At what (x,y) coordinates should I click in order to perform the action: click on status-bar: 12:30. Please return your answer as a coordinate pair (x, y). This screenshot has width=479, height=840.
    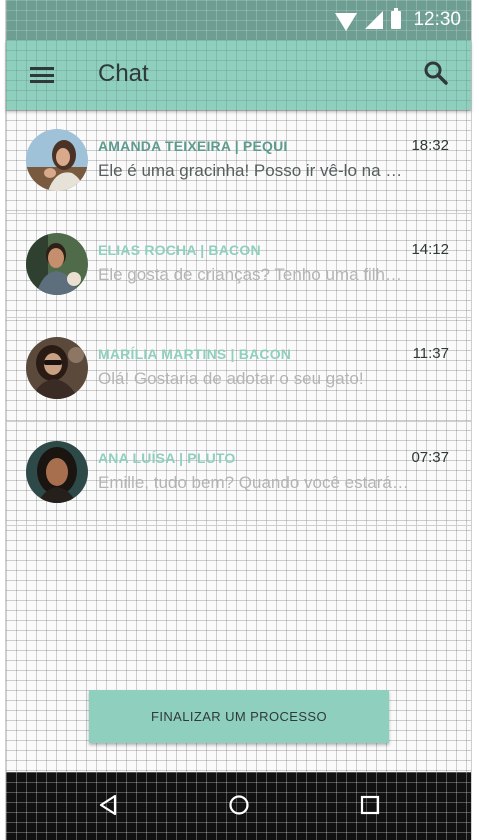
    Looking at the image, I should click on (238, 20).